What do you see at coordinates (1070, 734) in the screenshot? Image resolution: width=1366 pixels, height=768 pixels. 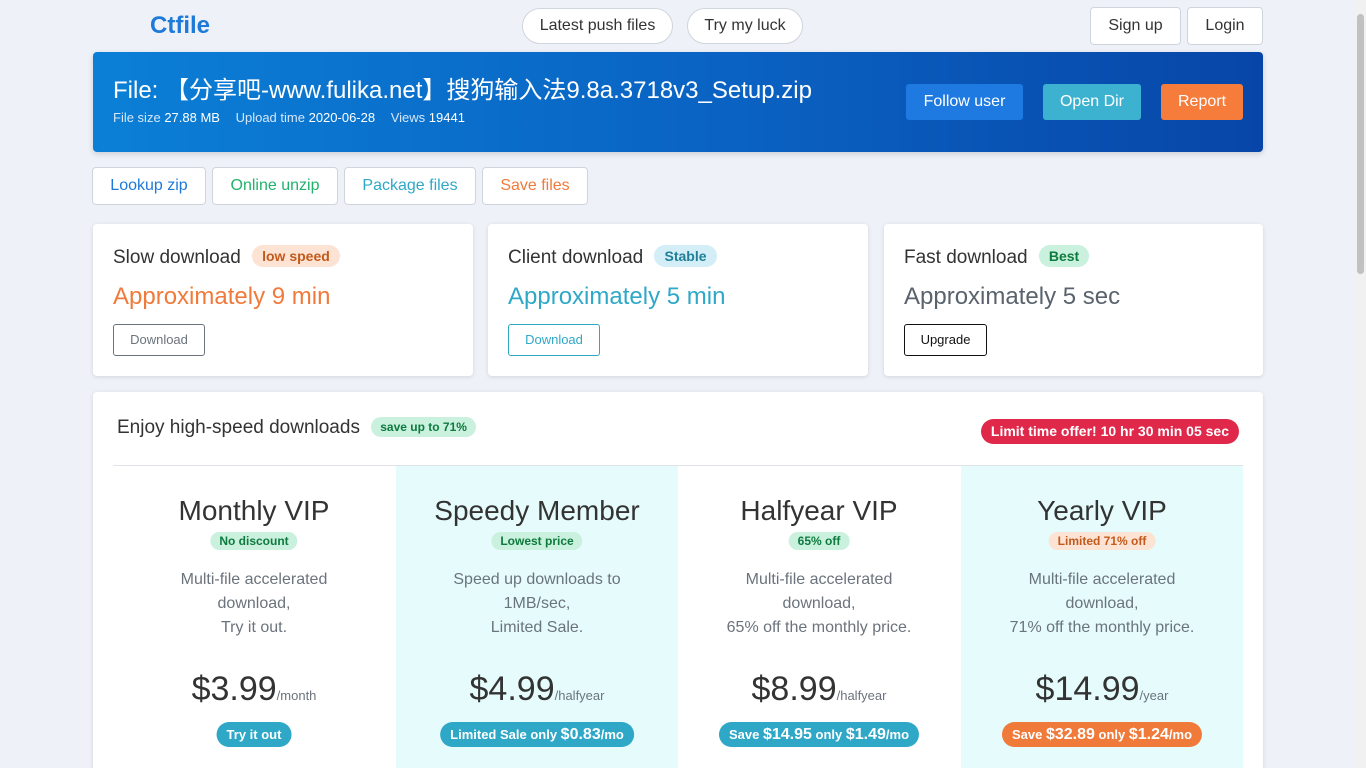 I see `cta-value: $32.89` at bounding box center [1070, 734].